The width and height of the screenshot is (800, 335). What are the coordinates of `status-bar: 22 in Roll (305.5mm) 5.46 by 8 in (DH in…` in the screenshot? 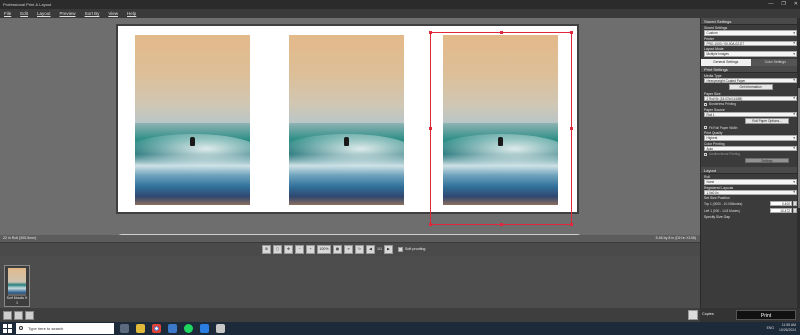 It's located at (350, 238).